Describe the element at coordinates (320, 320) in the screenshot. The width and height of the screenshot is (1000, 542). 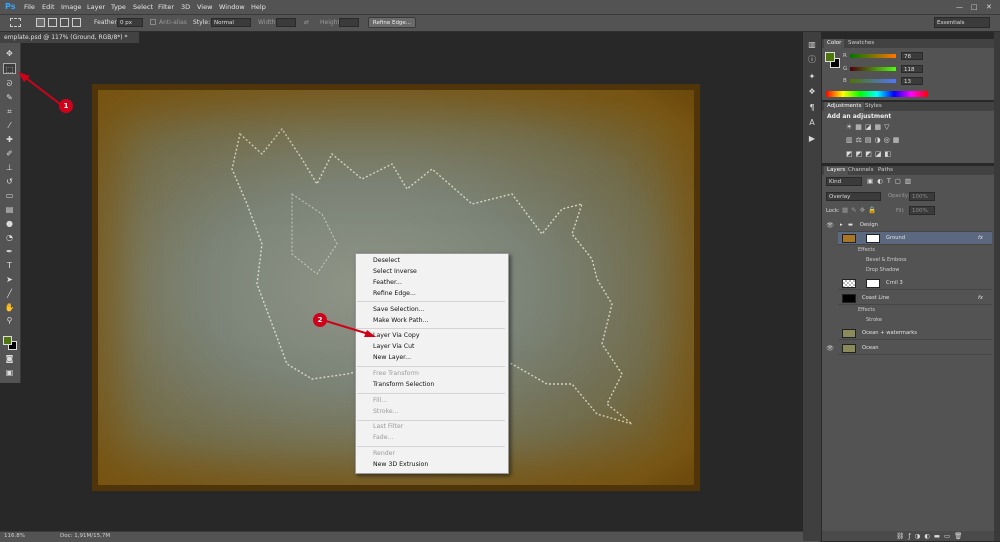
I see `annotation-marker-2: 2` at that location.